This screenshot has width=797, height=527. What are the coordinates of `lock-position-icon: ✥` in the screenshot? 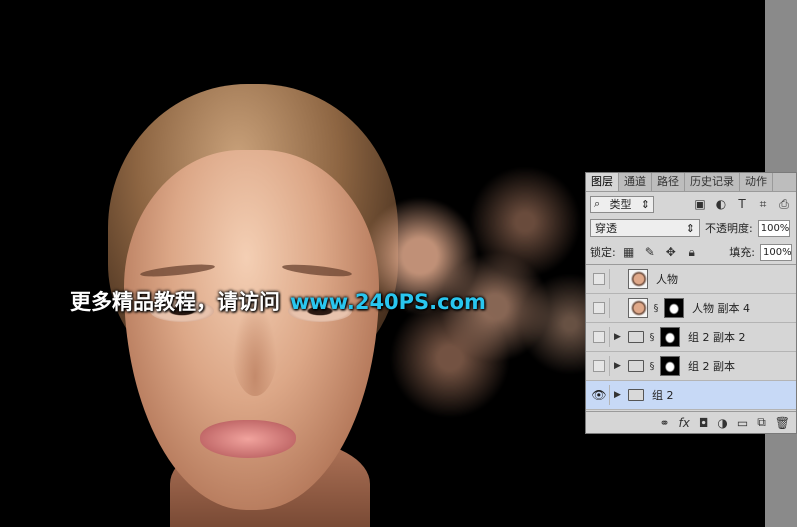 It's located at (671, 252).